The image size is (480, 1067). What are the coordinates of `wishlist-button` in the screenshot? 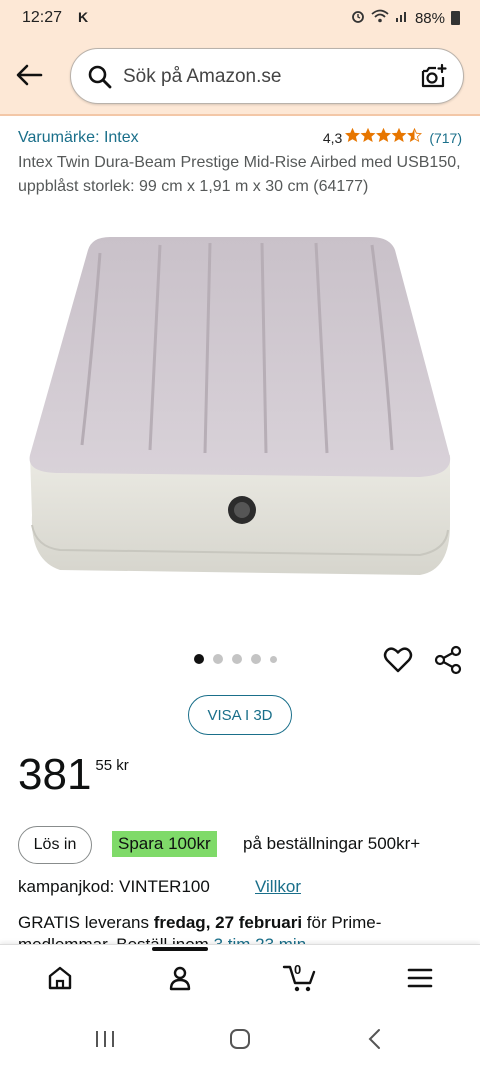 It's located at (398, 660).